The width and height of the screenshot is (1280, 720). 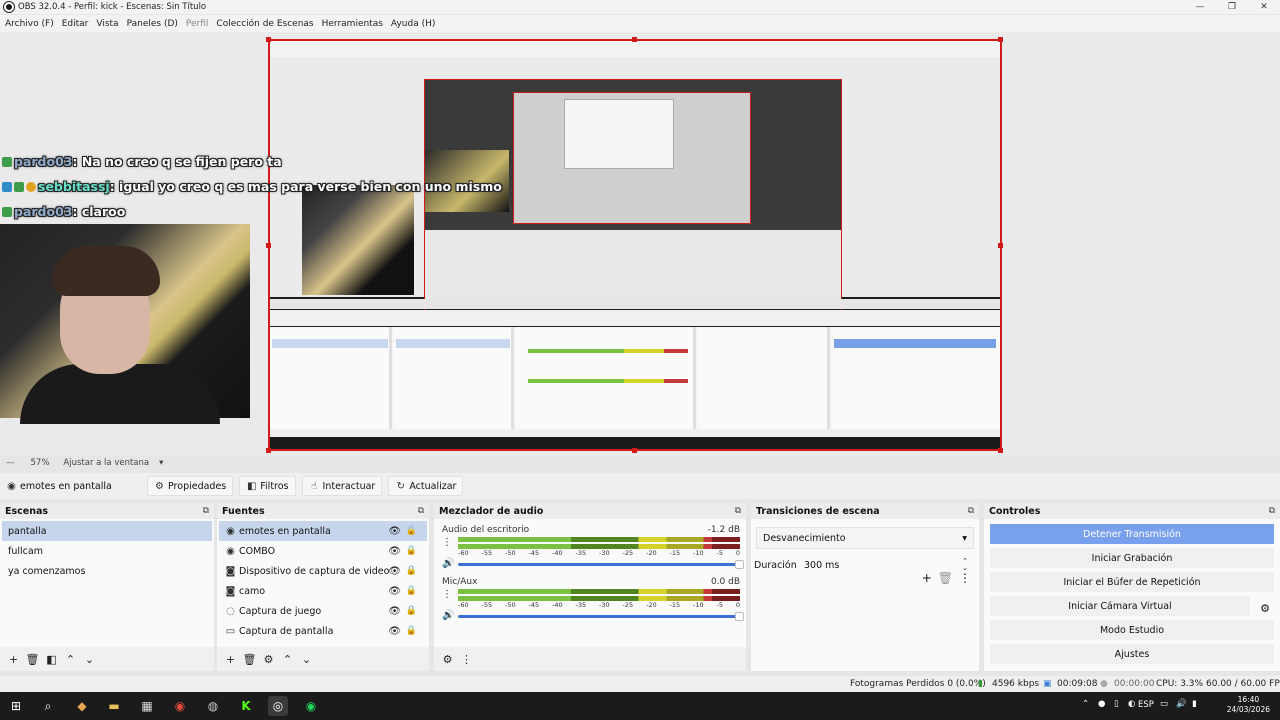 I want to click on source-item-camo: ◙ camo 👁 🔒, so click(x=323, y=591).